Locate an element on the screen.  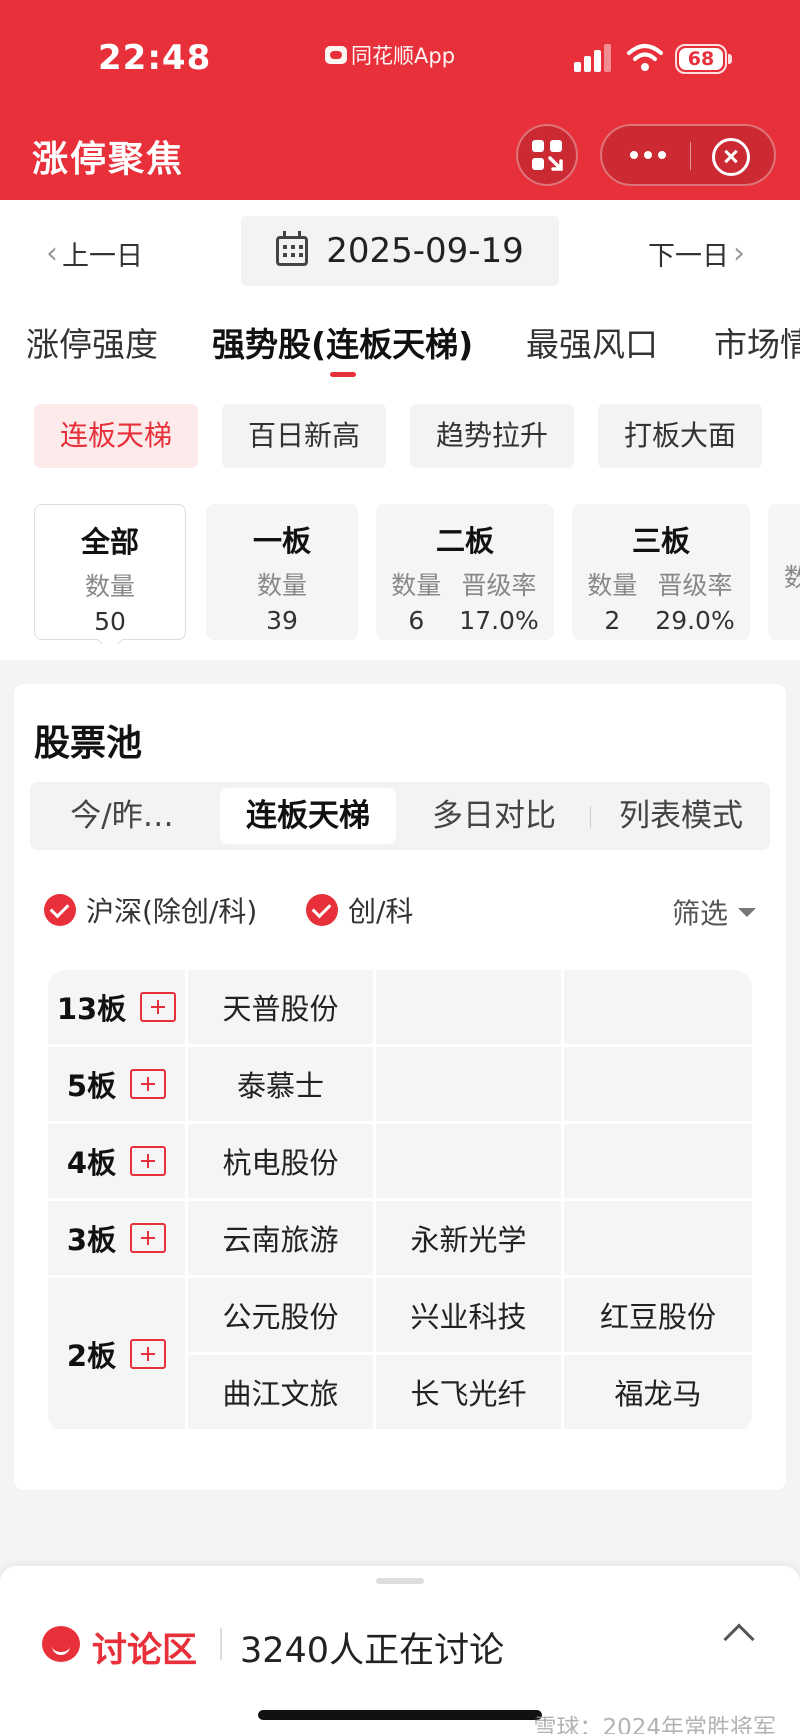
miniapp-capsule is located at coordinates (688, 155).